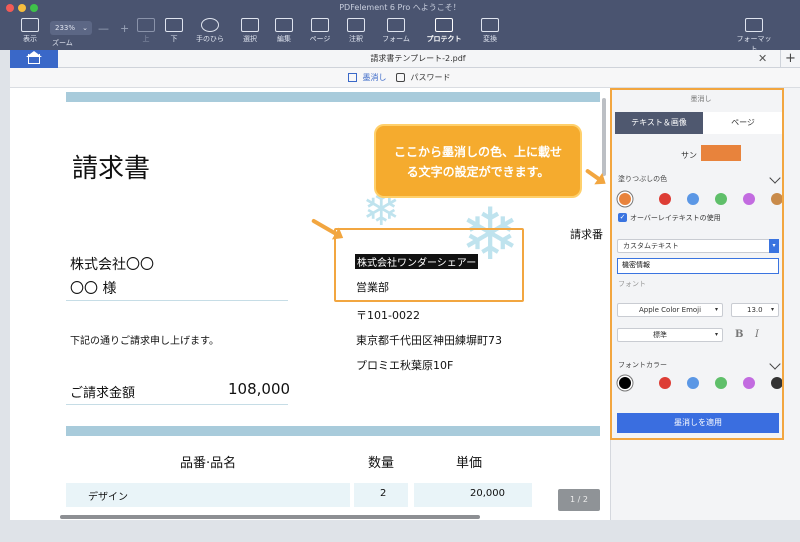 The height and width of the screenshot is (542, 800). Describe the element at coordinates (396, 39) in the screenshot. I see `form-label: フォーム` at that location.